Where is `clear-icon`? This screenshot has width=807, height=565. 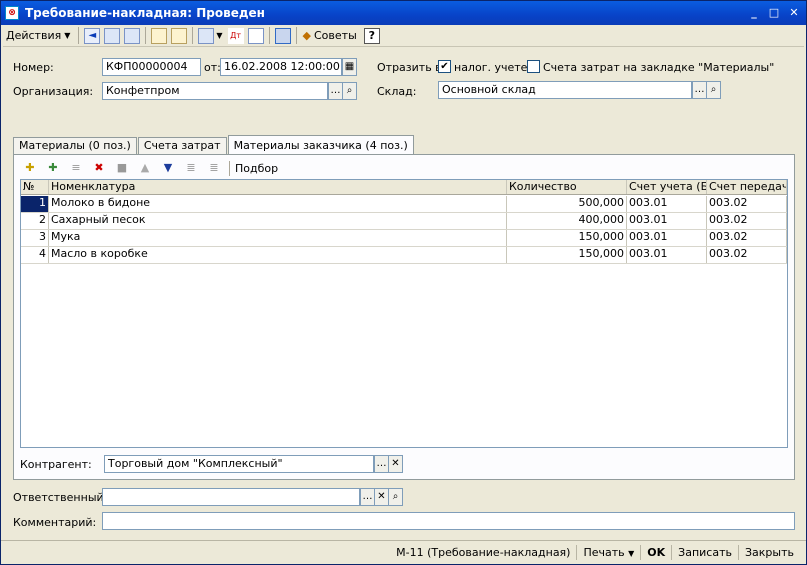 clear-icon is located at coordinates (179, 35).